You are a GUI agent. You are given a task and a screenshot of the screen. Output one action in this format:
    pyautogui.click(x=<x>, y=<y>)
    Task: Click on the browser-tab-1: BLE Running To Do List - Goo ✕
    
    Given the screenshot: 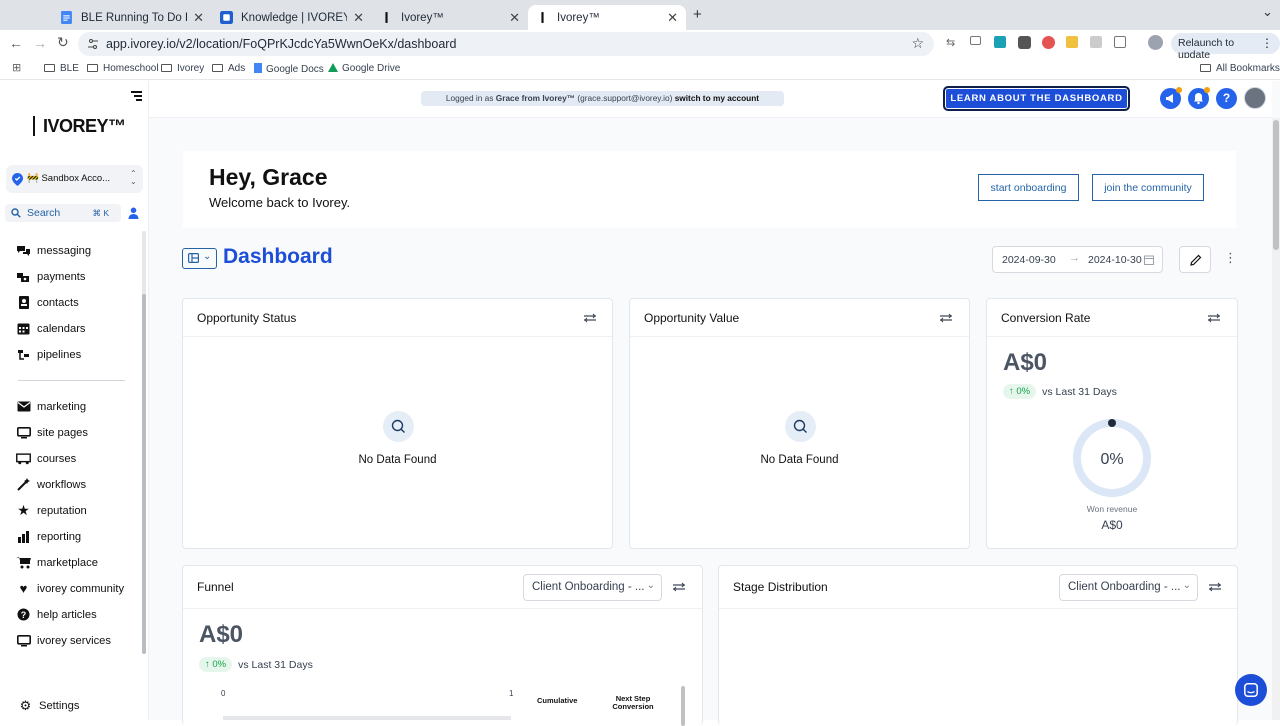 What is the action you would take?
    pyautogui.click(x=132, y=17)
    